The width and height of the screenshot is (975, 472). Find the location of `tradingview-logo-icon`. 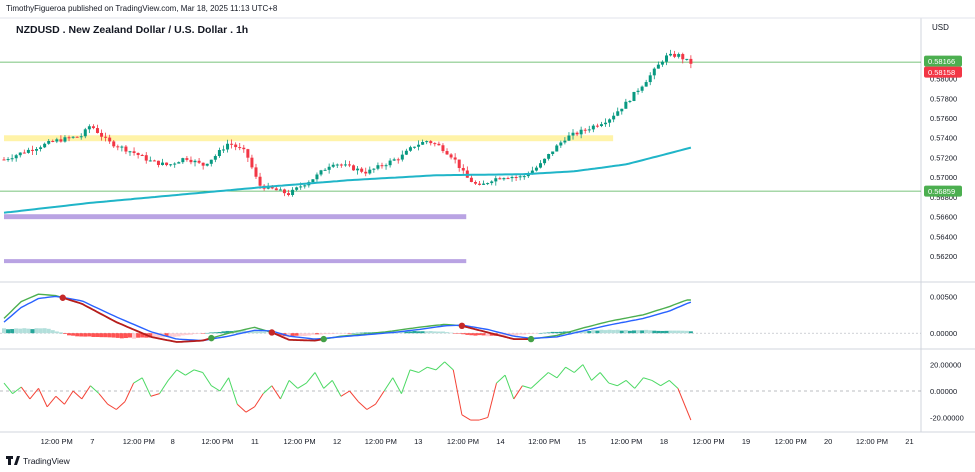

tradingview-logo-icon is located at coordinates (13, 460).